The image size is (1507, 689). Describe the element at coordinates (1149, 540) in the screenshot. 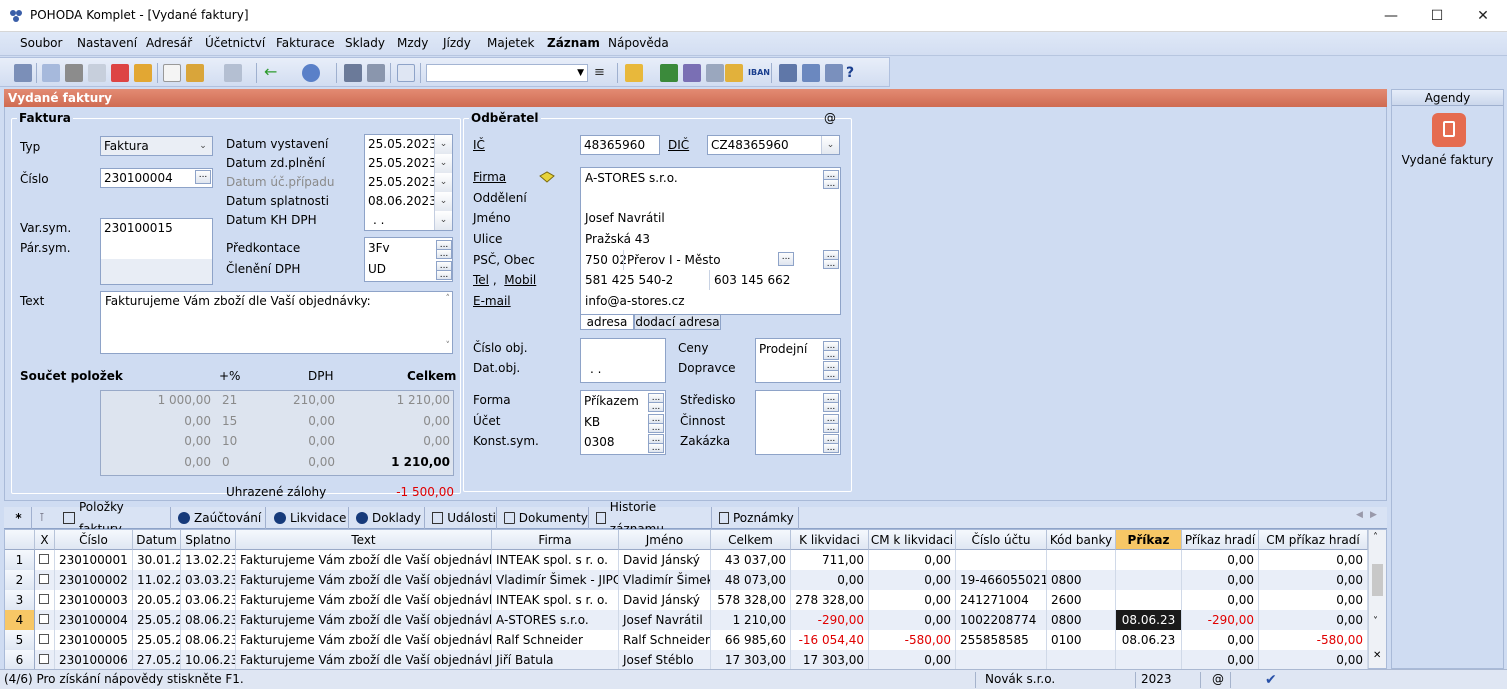

I see `column-header-prikaz: Příkaz` at that location.